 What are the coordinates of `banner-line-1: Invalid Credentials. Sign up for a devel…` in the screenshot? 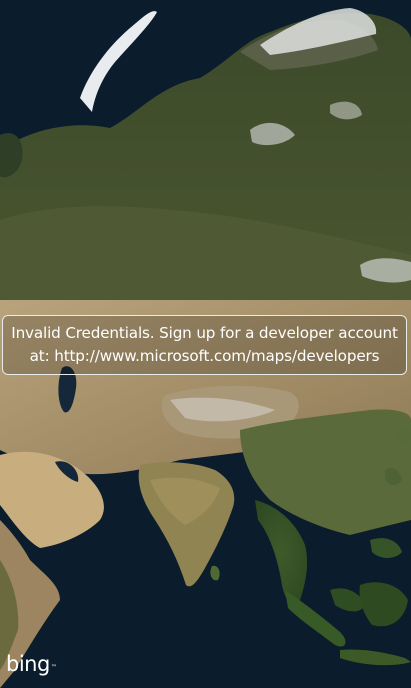 It's located at (204, 333).